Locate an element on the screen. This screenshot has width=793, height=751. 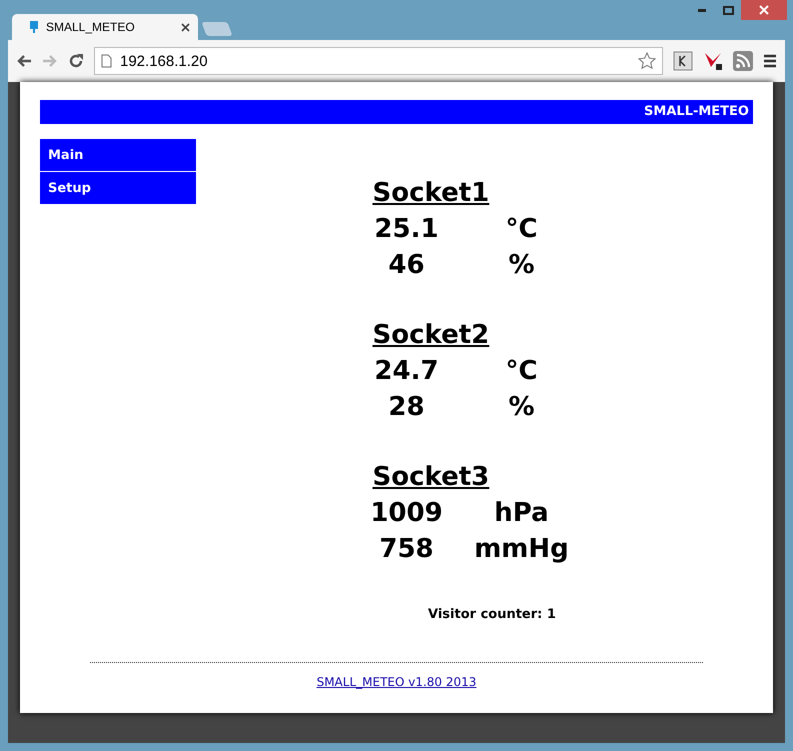
reading-value: 24.7 is located at coordinates (406, 371).